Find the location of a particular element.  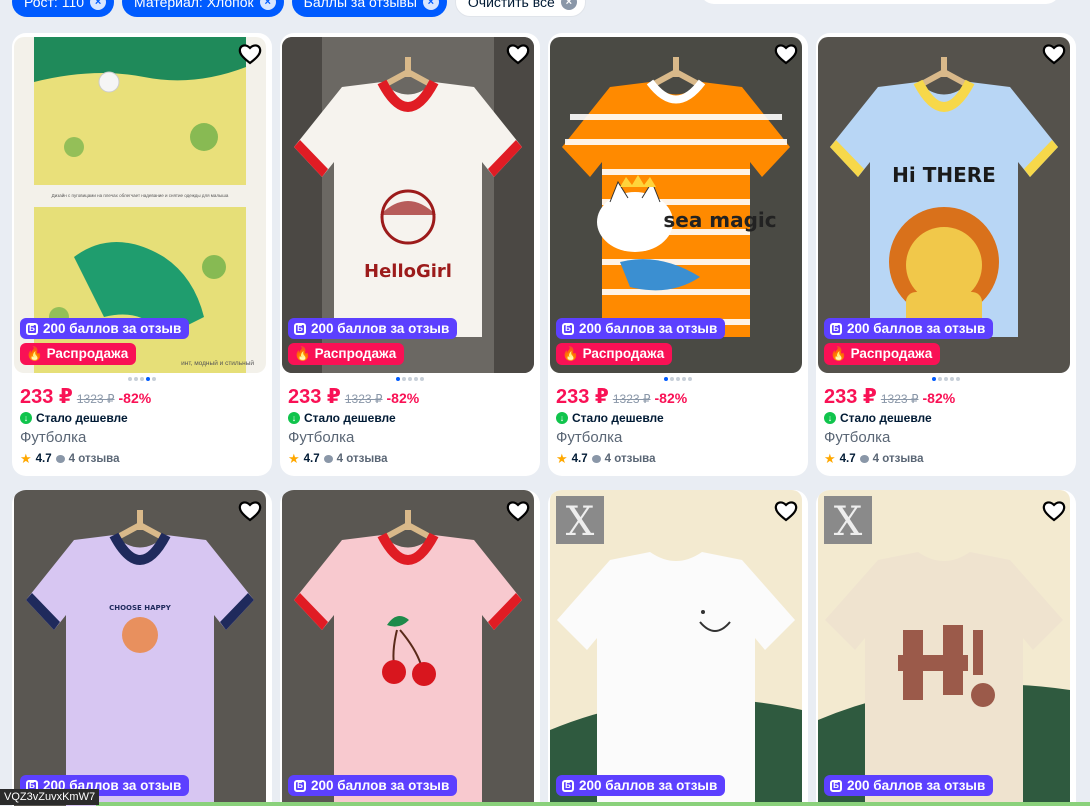

filter-chip-bonus: Баллы за отзывы × is located at coordinates (369, 8).